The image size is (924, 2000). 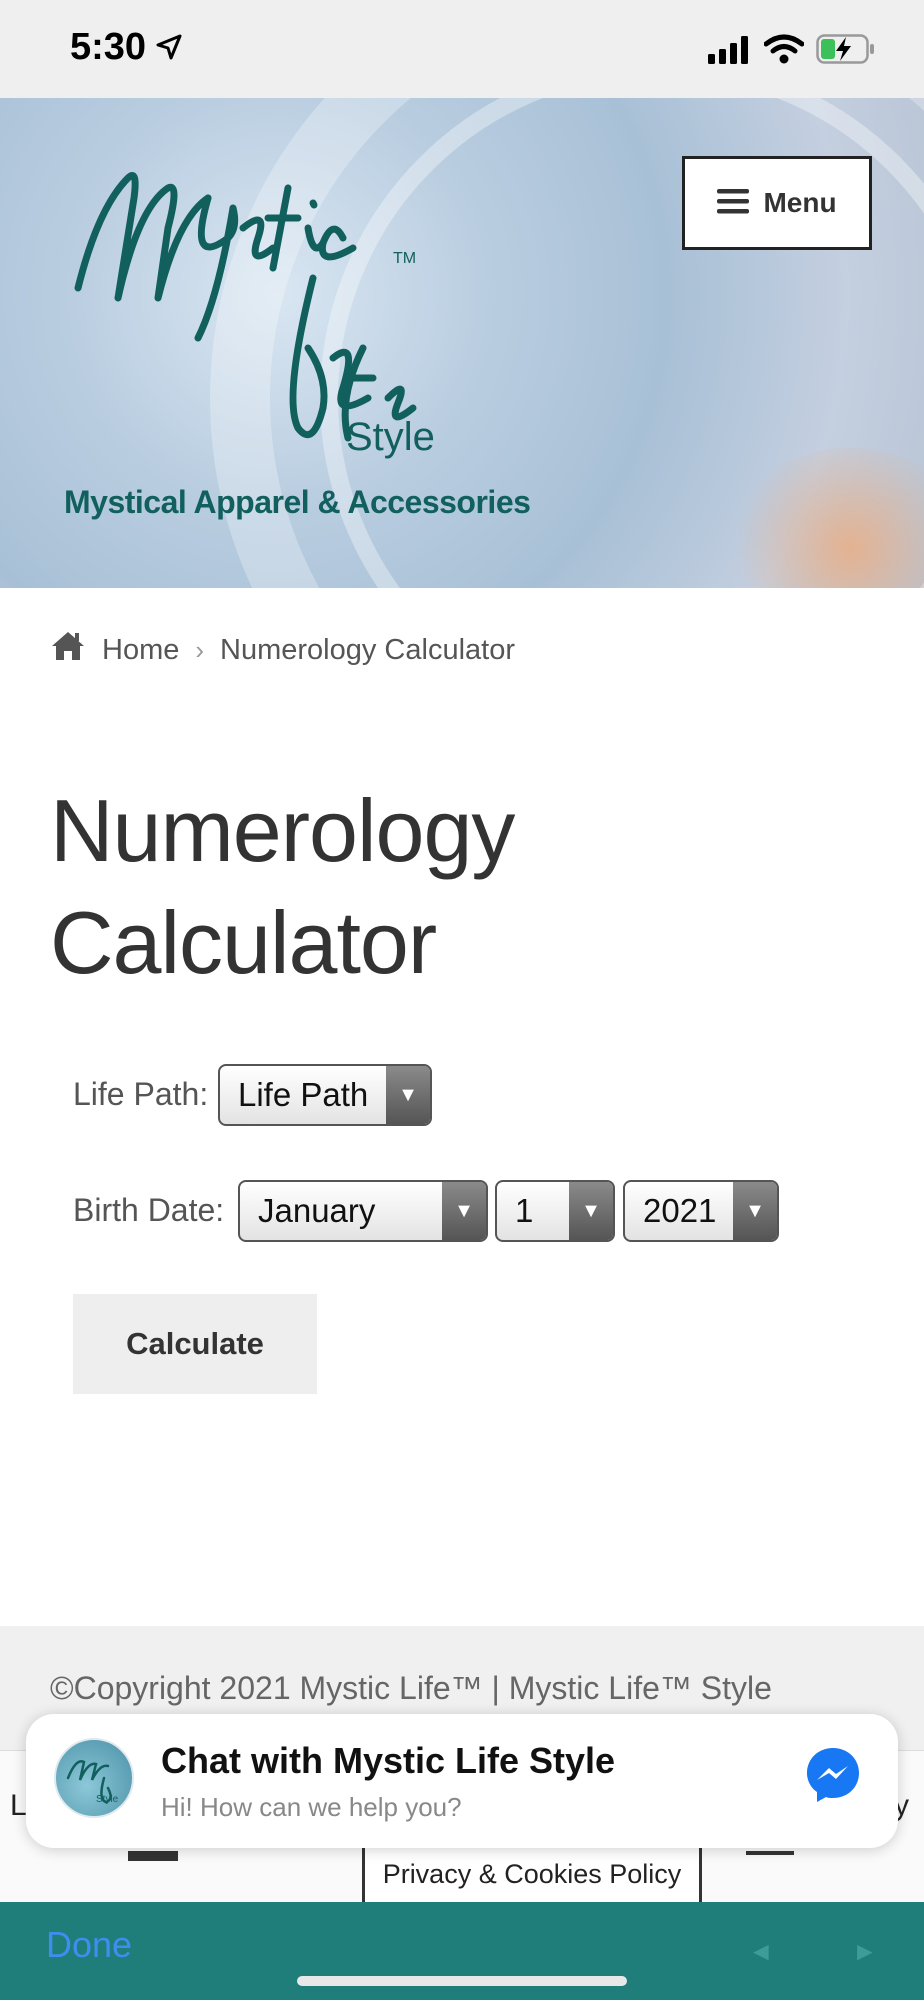 I want to click on menu-label: Menu, so click(x=800, y=202).